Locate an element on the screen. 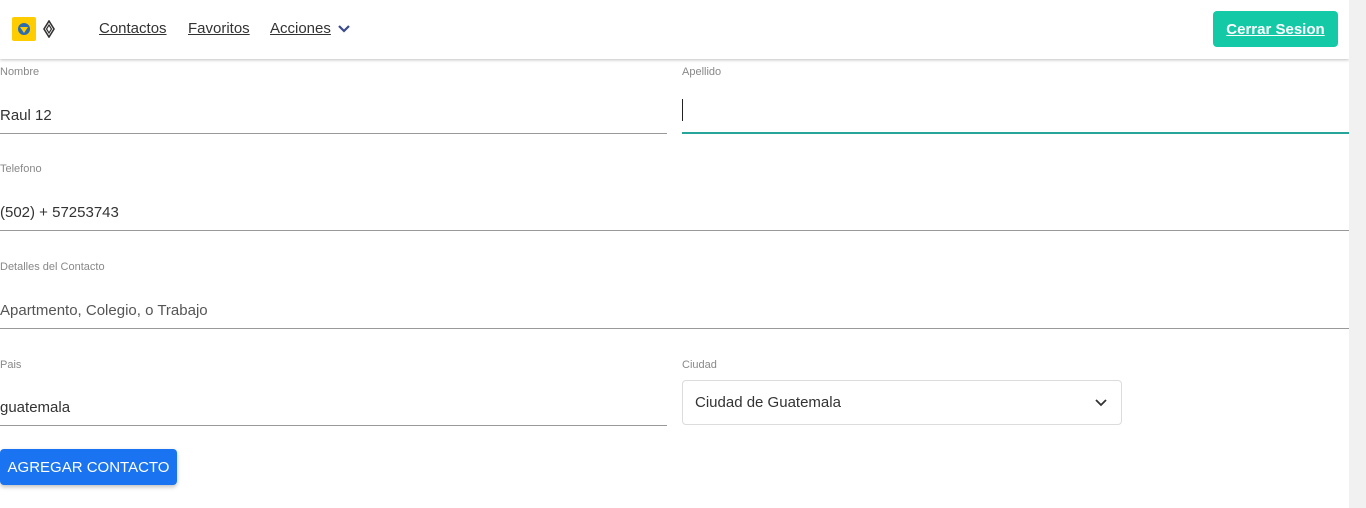  telefono-label: Telefono is located at coordinates (21, 169).